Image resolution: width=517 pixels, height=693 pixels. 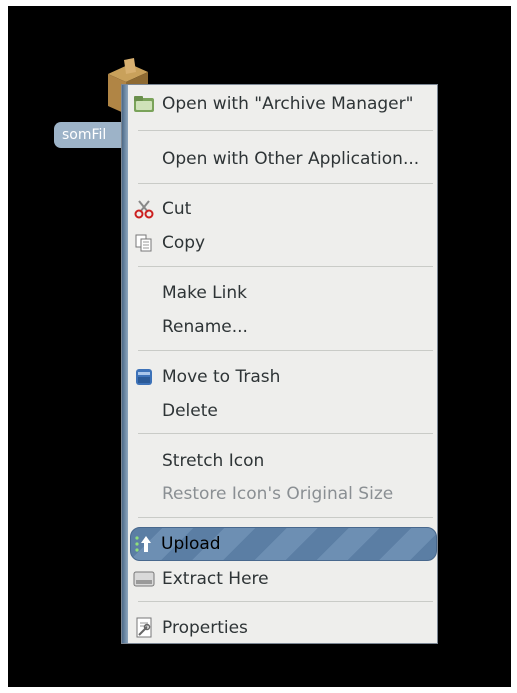 What do you see at coordinates (283, 243) in the screenshot?
I see `menu-item-copy: Copy` at bounding box center [283, 243].